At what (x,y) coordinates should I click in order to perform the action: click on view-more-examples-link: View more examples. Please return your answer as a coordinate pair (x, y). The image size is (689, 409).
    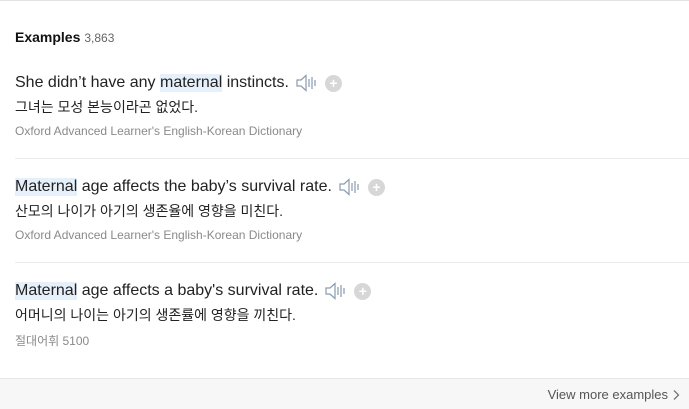
    Looking at the image, I should click on (614, 394).